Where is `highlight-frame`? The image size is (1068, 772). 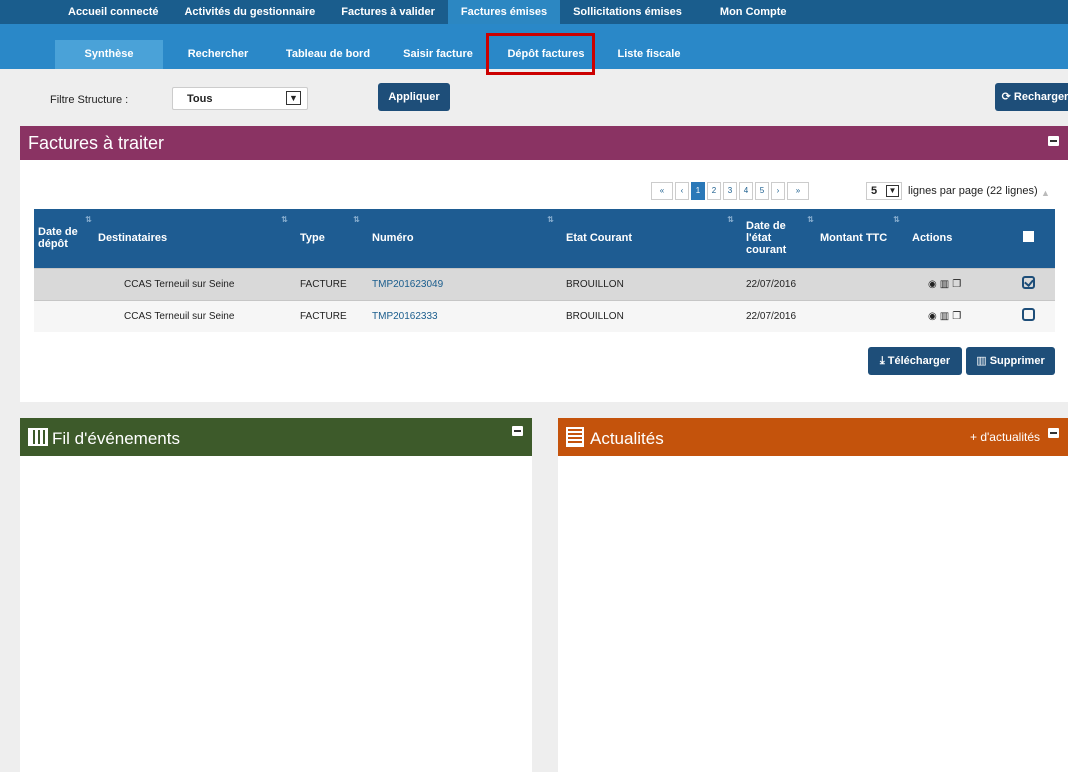
highlight-frame is located at coordinates (540, 54).